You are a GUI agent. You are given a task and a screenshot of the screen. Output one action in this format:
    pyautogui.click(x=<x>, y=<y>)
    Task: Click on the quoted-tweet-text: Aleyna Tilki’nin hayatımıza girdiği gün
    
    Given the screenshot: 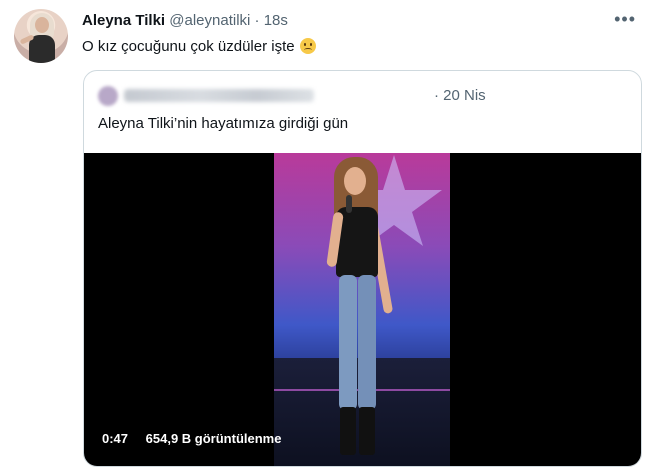 What is the action you would take?
    pyautogui.click(x=223, y=123)
    